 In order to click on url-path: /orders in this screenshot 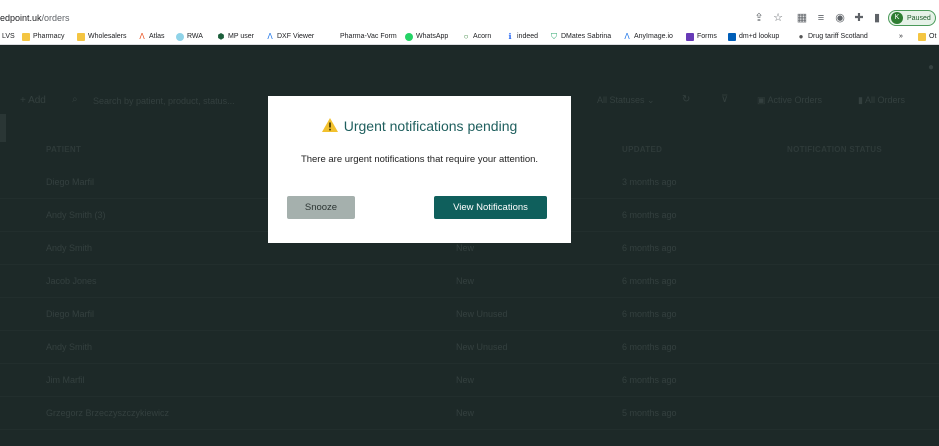, I will do `click(55, 18)`.